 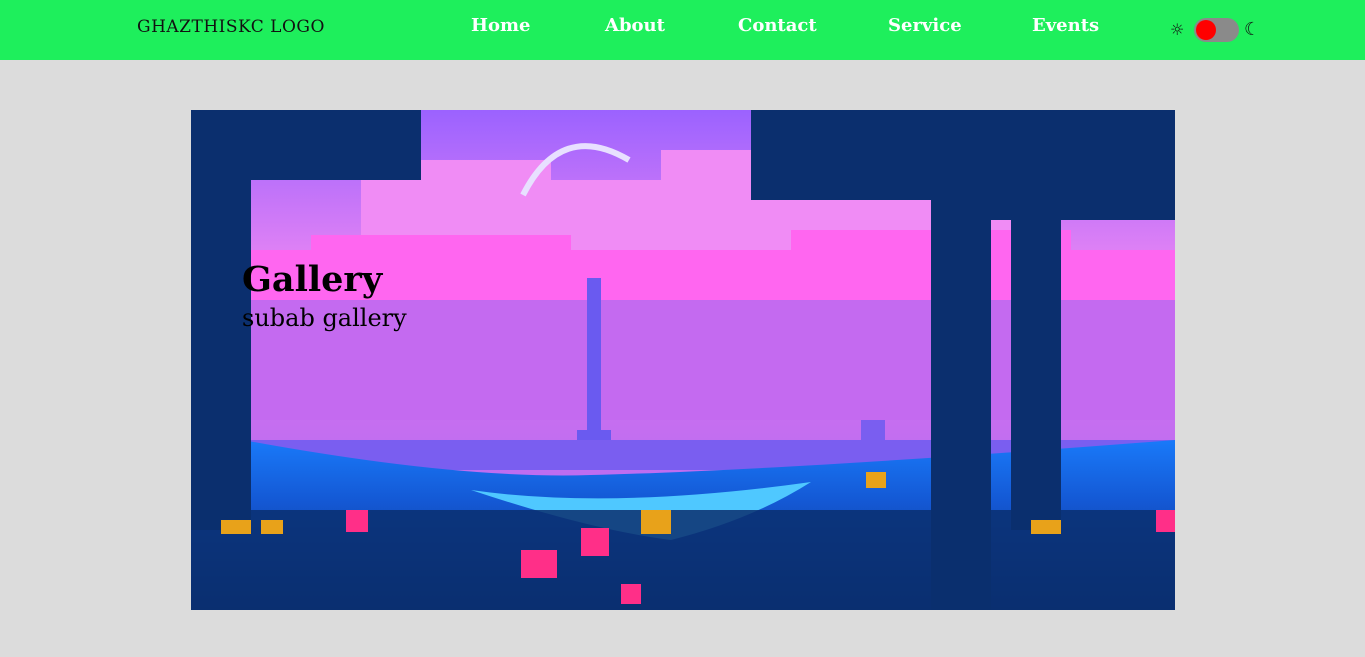 What do you see at coordinates (925, 25) in the screenshot?
I see `nav-link-service: Service` at bounding box center [925, 25].